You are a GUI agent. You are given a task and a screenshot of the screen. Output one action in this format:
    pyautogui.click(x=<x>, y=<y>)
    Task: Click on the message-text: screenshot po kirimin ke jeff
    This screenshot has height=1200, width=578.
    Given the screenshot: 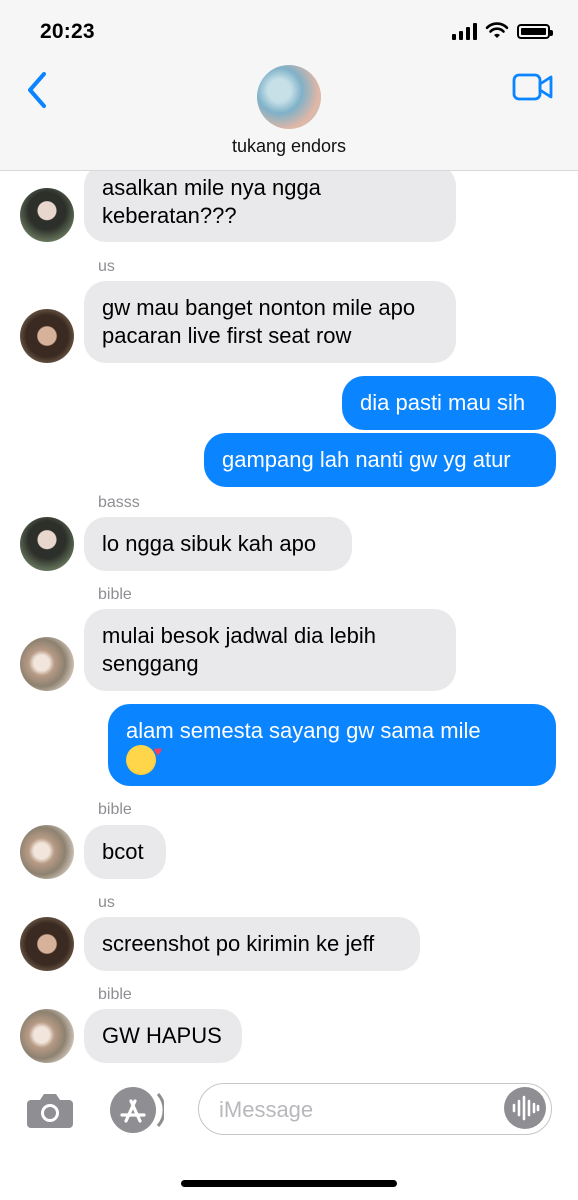 What is the action you would take?
    pyautogui.click(x=238, y=943)
    